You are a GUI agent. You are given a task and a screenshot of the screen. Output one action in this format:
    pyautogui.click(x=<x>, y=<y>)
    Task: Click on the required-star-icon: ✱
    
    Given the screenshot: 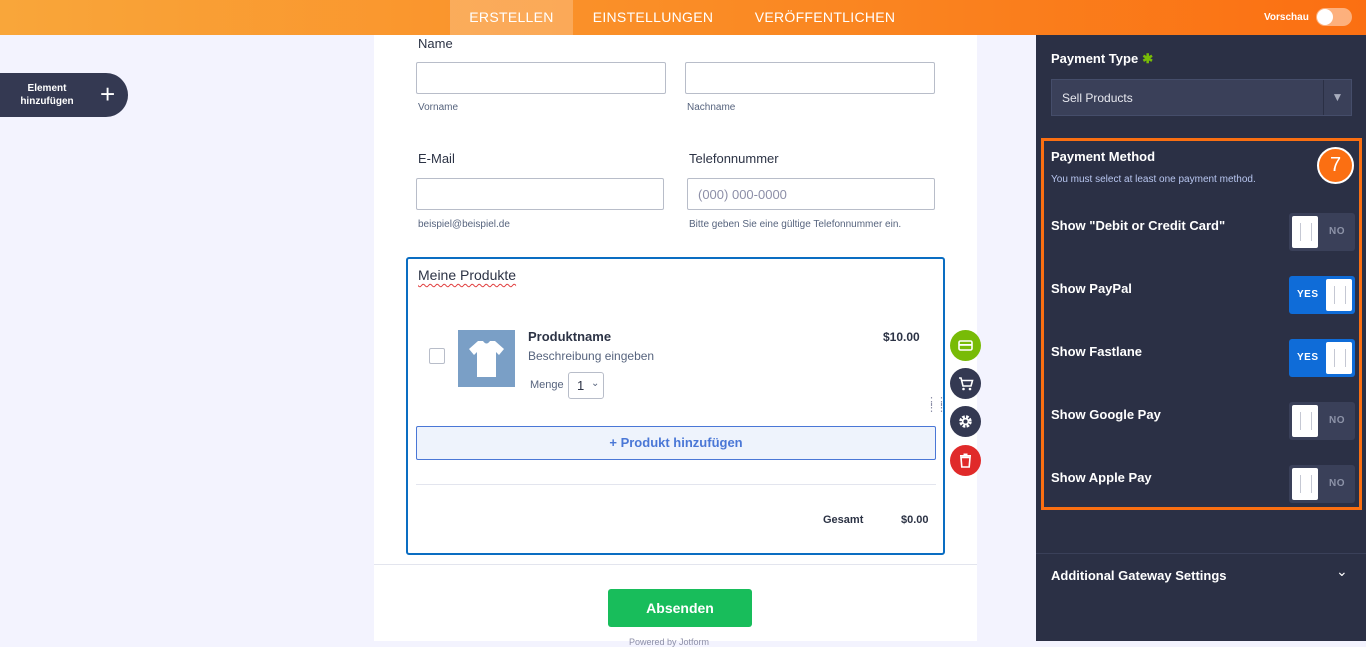 What is the action you would take?
    pyautogui.click(x=1148, y=58)
    